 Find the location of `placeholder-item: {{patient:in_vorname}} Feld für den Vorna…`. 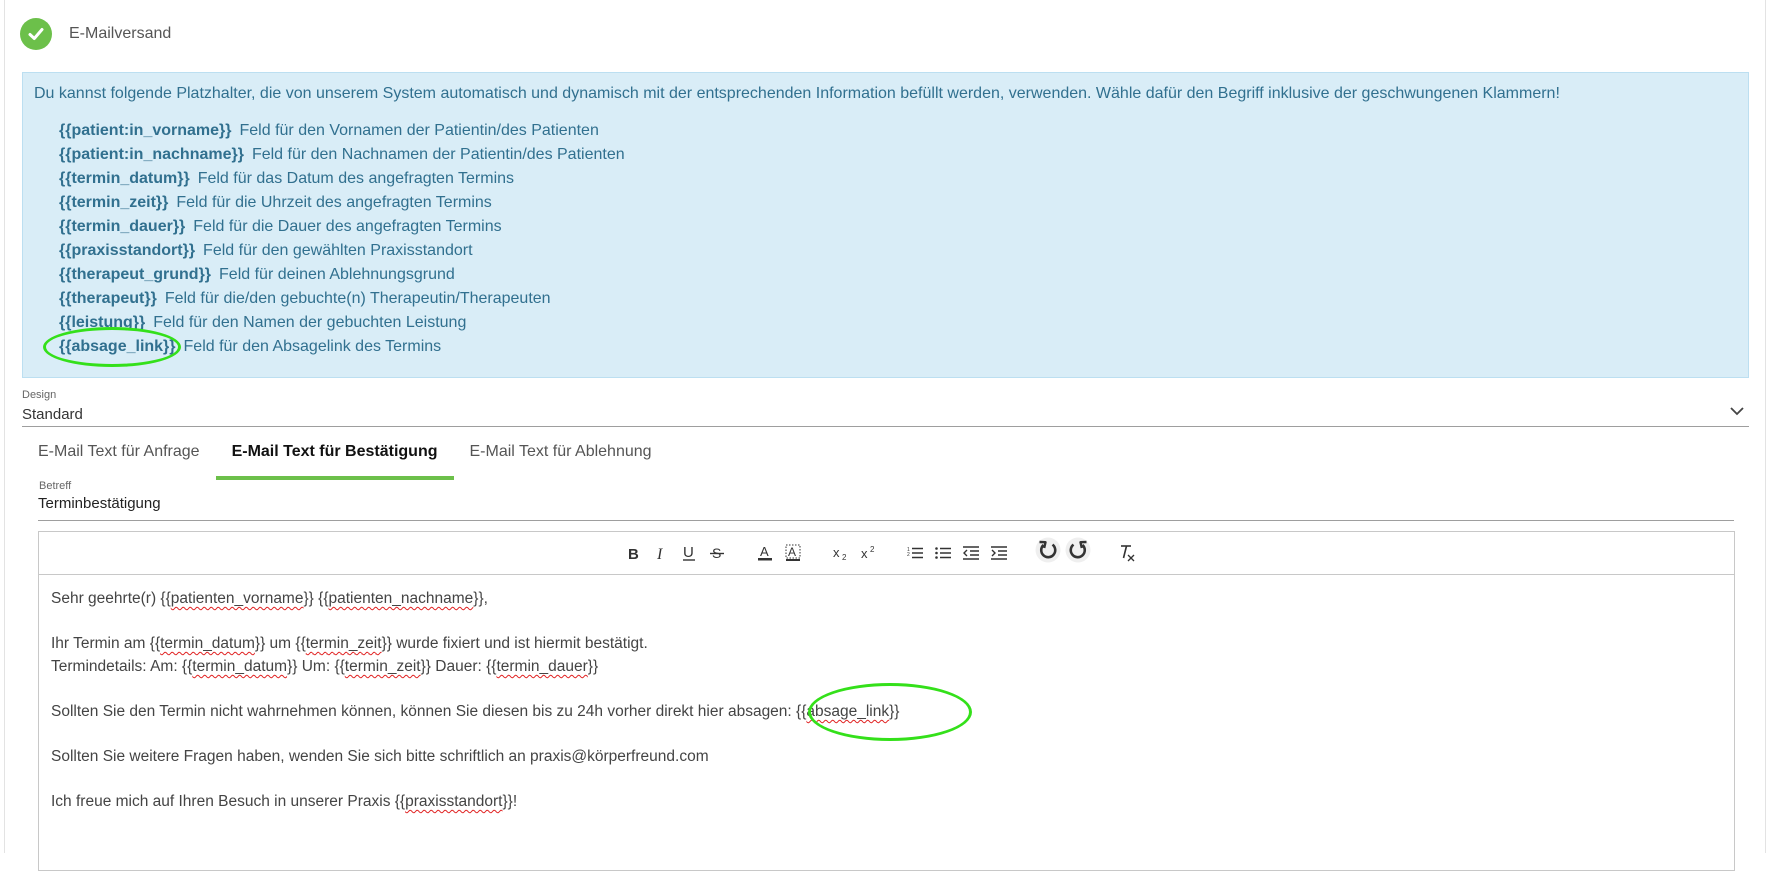

placeholder-item: {{patient:in_vorname}} Feld für den Vorna… is located at coordinates (342, 131).